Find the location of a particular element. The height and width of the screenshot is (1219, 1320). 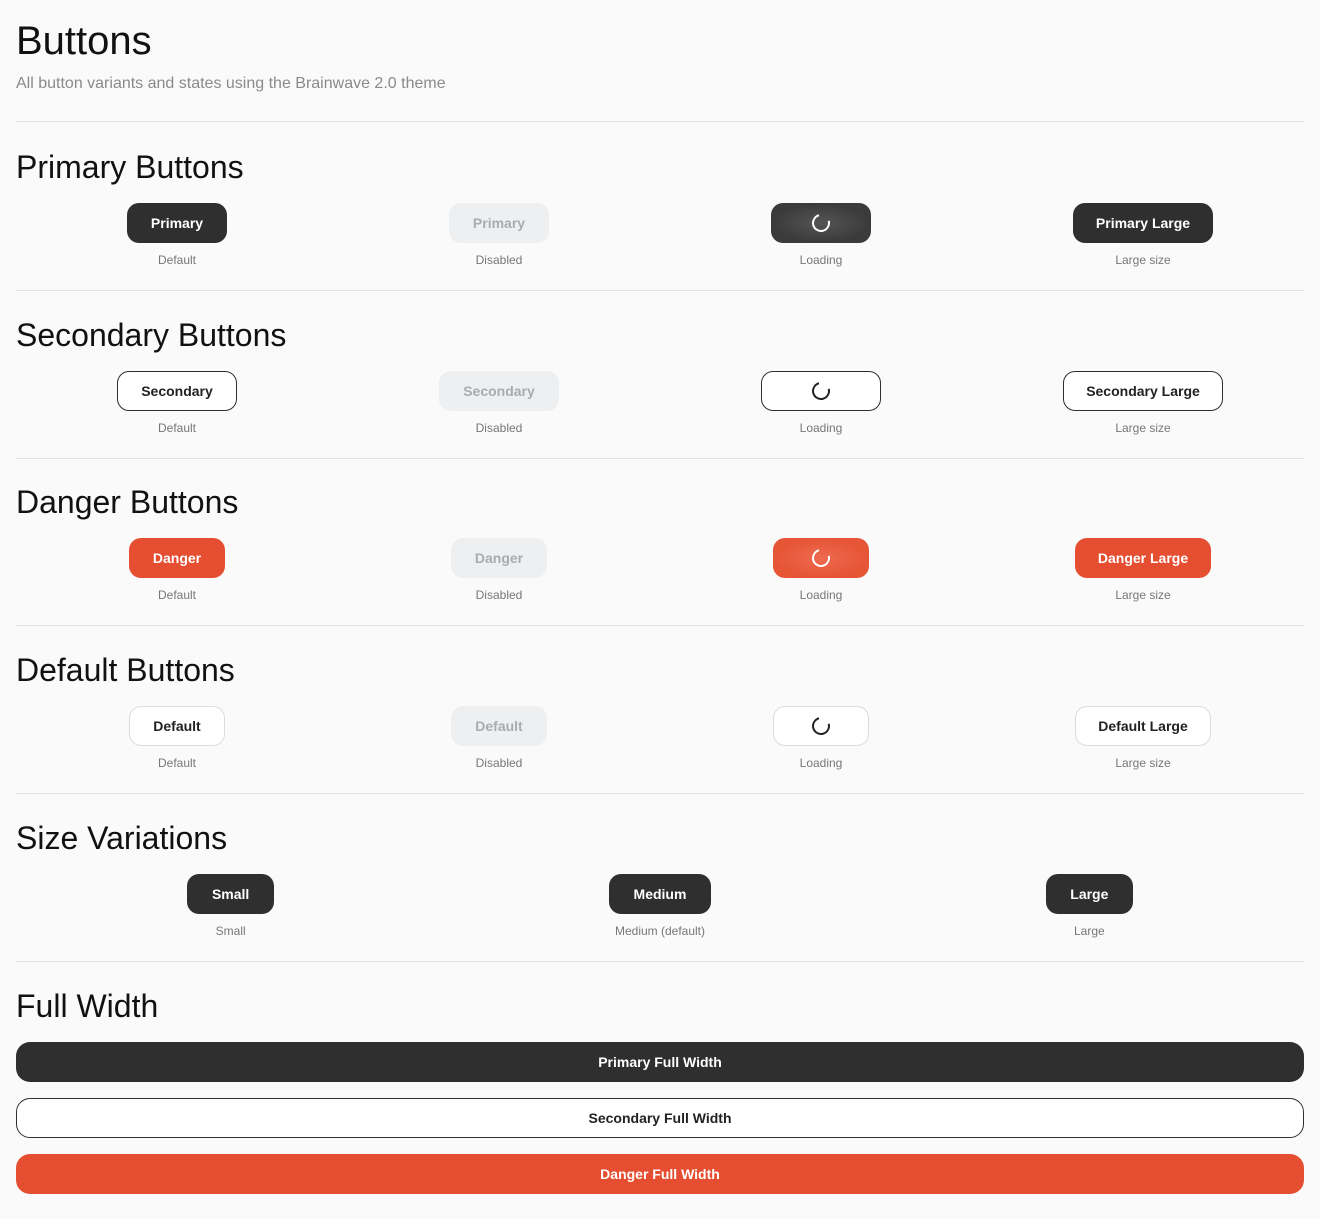

primary-loading-cell: Loading is located at coordinates (821, 235).